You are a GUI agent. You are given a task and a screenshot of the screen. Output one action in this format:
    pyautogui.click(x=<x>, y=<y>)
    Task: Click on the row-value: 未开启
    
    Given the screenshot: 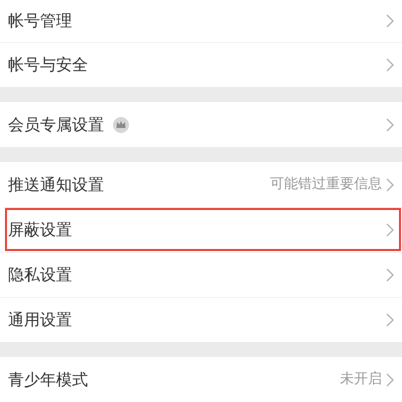 What is the action you would take?
    pyautogui.click(x=361, y=379)
    